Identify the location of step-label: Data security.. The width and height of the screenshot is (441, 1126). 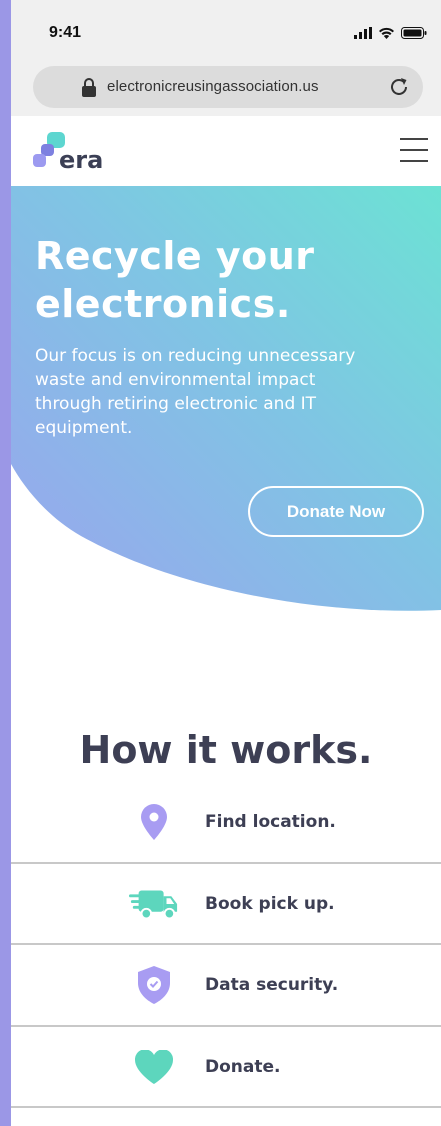
(272, 985).